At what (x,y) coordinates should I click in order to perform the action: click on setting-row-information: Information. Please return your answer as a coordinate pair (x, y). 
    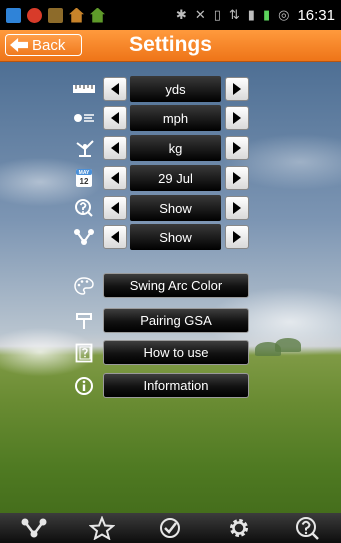
    Looking at the image, I should click on (170, 386).